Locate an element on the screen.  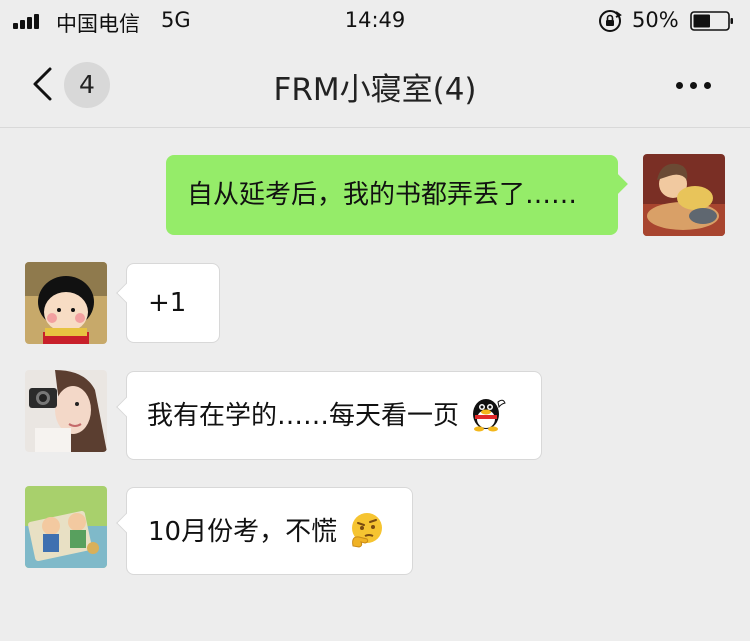
more-options-button is located at coordinates (694, 85).